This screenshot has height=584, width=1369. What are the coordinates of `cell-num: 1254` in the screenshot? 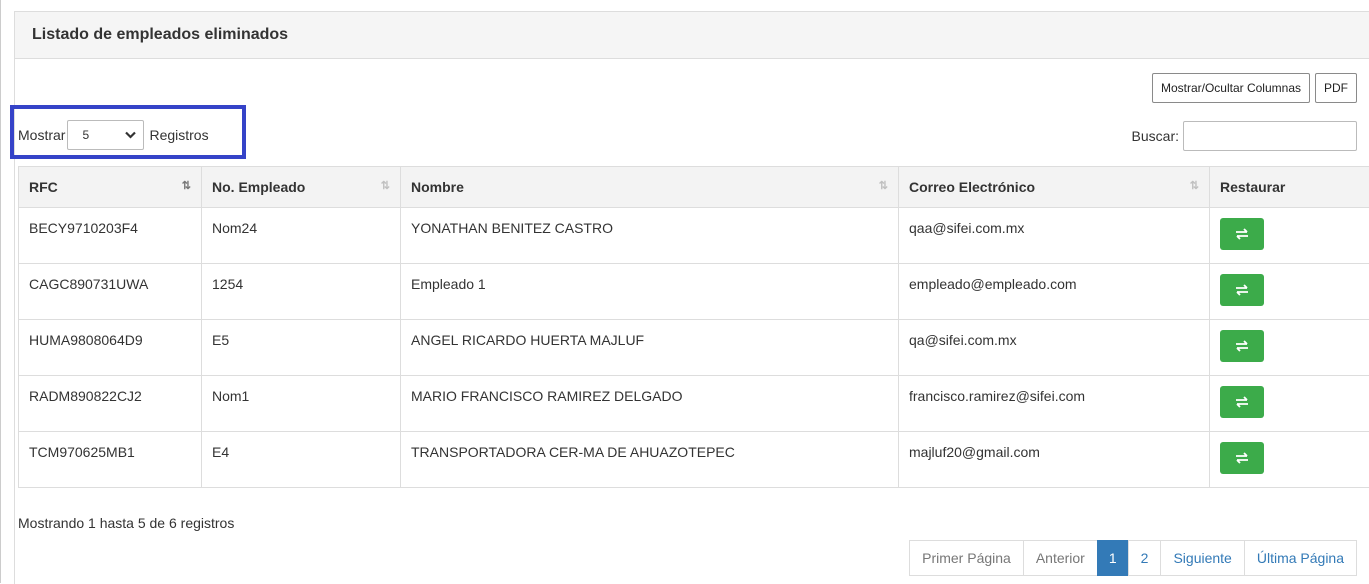 It's located at (301, 292).